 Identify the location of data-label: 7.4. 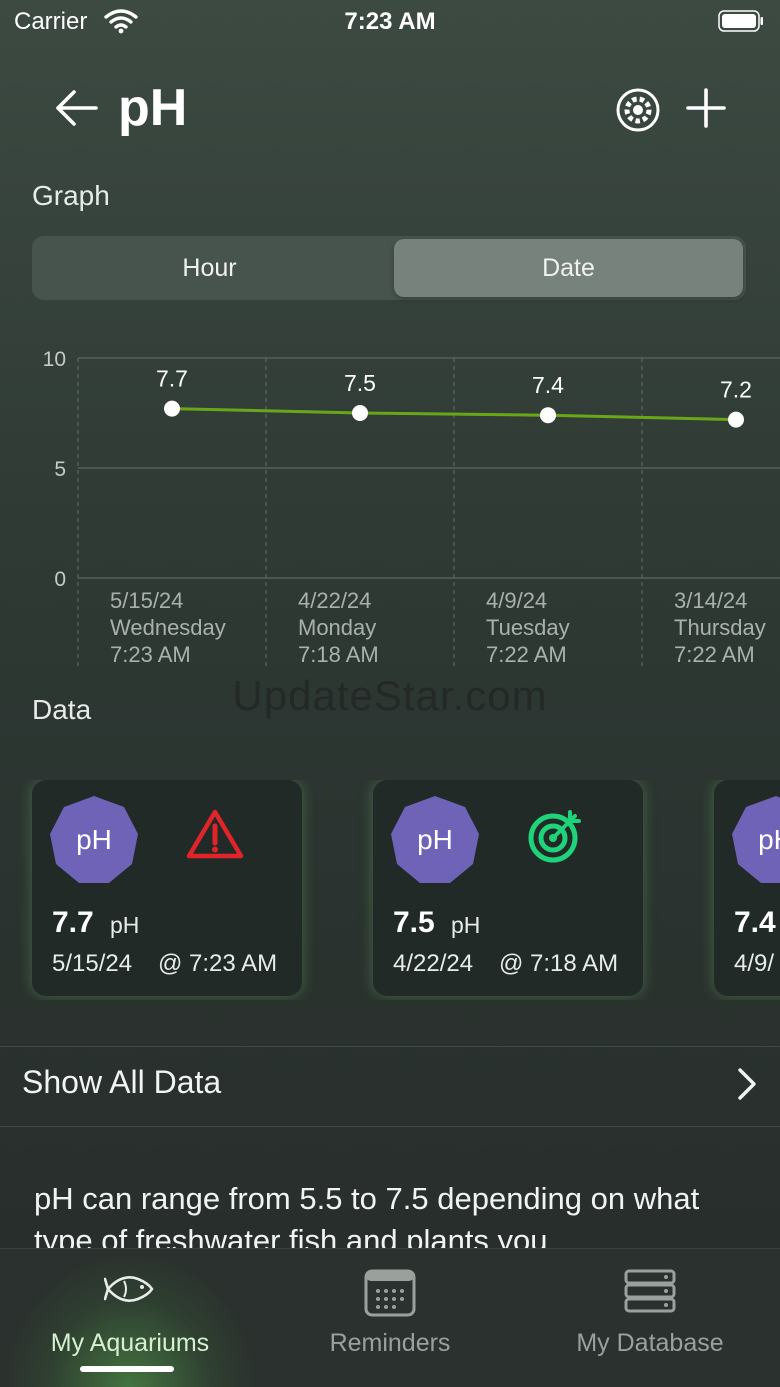
(548, 385).